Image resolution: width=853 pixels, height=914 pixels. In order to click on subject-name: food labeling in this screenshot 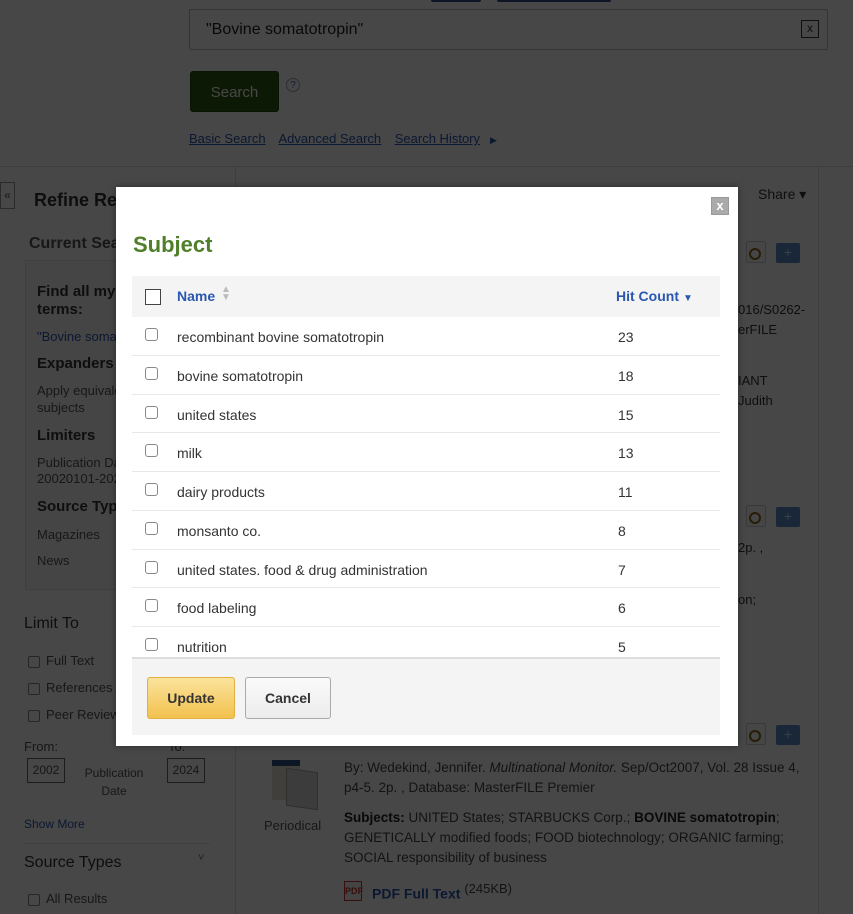, I will do `click(217, 608)`.